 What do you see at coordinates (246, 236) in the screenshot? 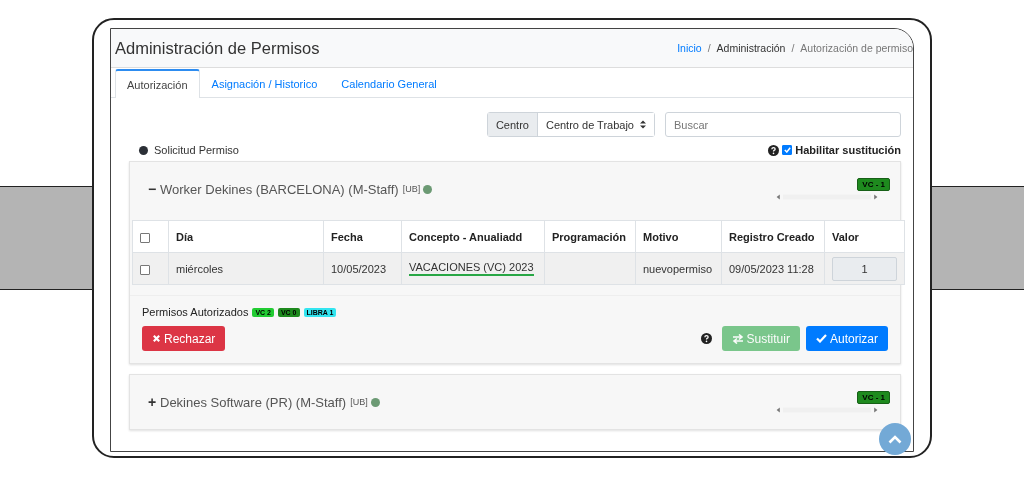
I see `column-header: Día` at bounding box center [246, 236].